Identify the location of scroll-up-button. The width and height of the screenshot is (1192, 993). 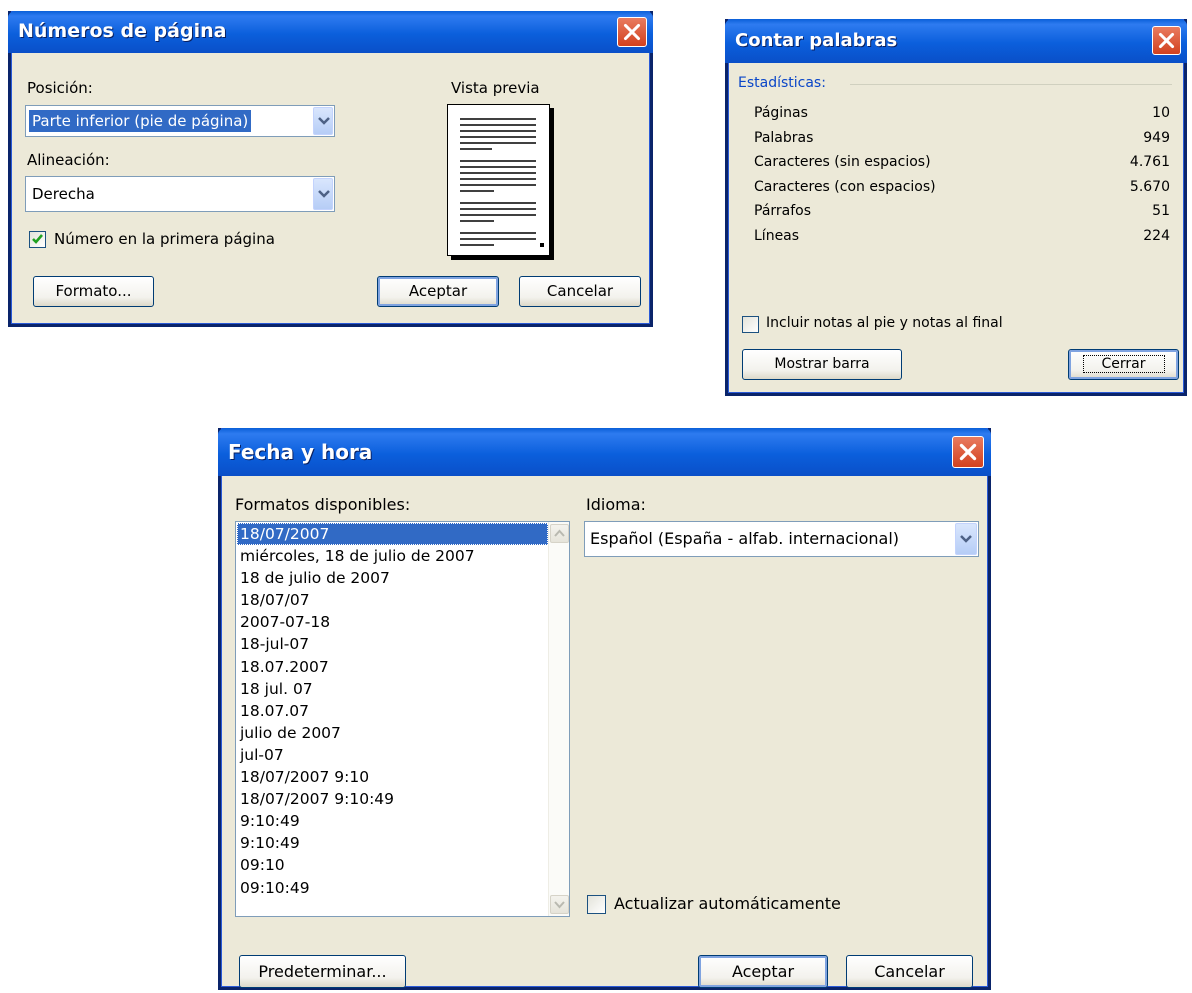
(559, 533).